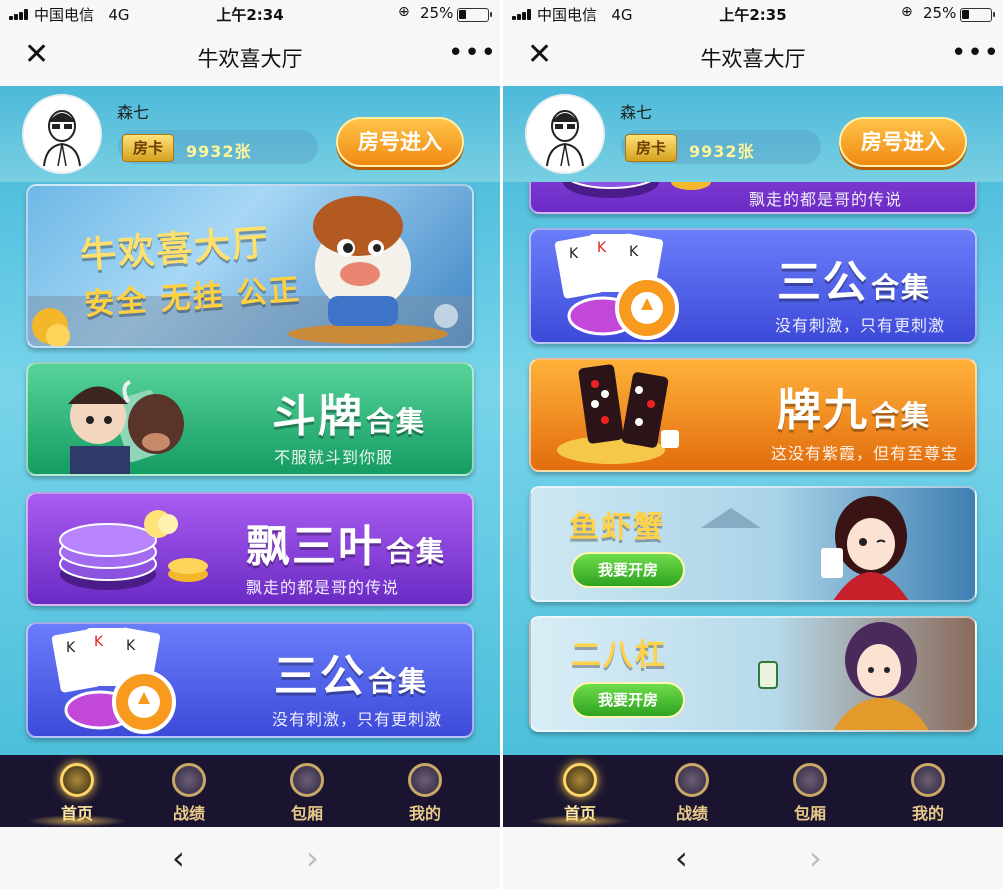 This screenshot has height=889, width=1003. What do you see at coordinates (628, 700) in the screenshot?
I see `erbagang-open-room-button: 我要开房` at bounding box center [628, 700].